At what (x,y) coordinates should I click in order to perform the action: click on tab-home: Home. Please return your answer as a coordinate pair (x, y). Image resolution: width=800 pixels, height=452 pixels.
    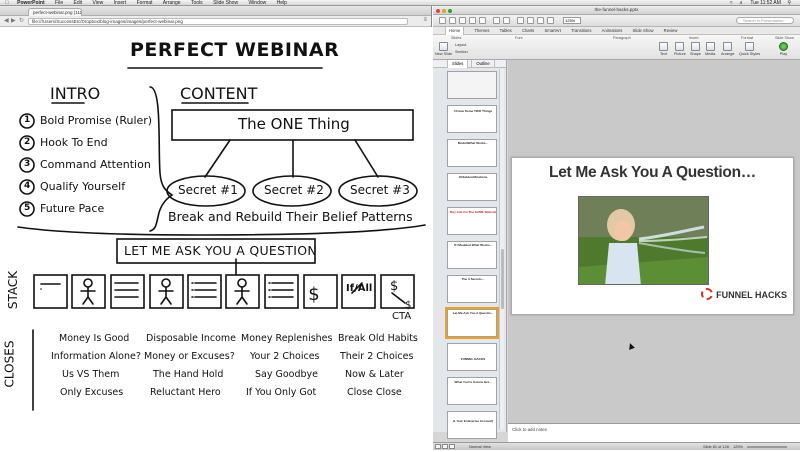
    Looking at the image, I should click on (455, 31).